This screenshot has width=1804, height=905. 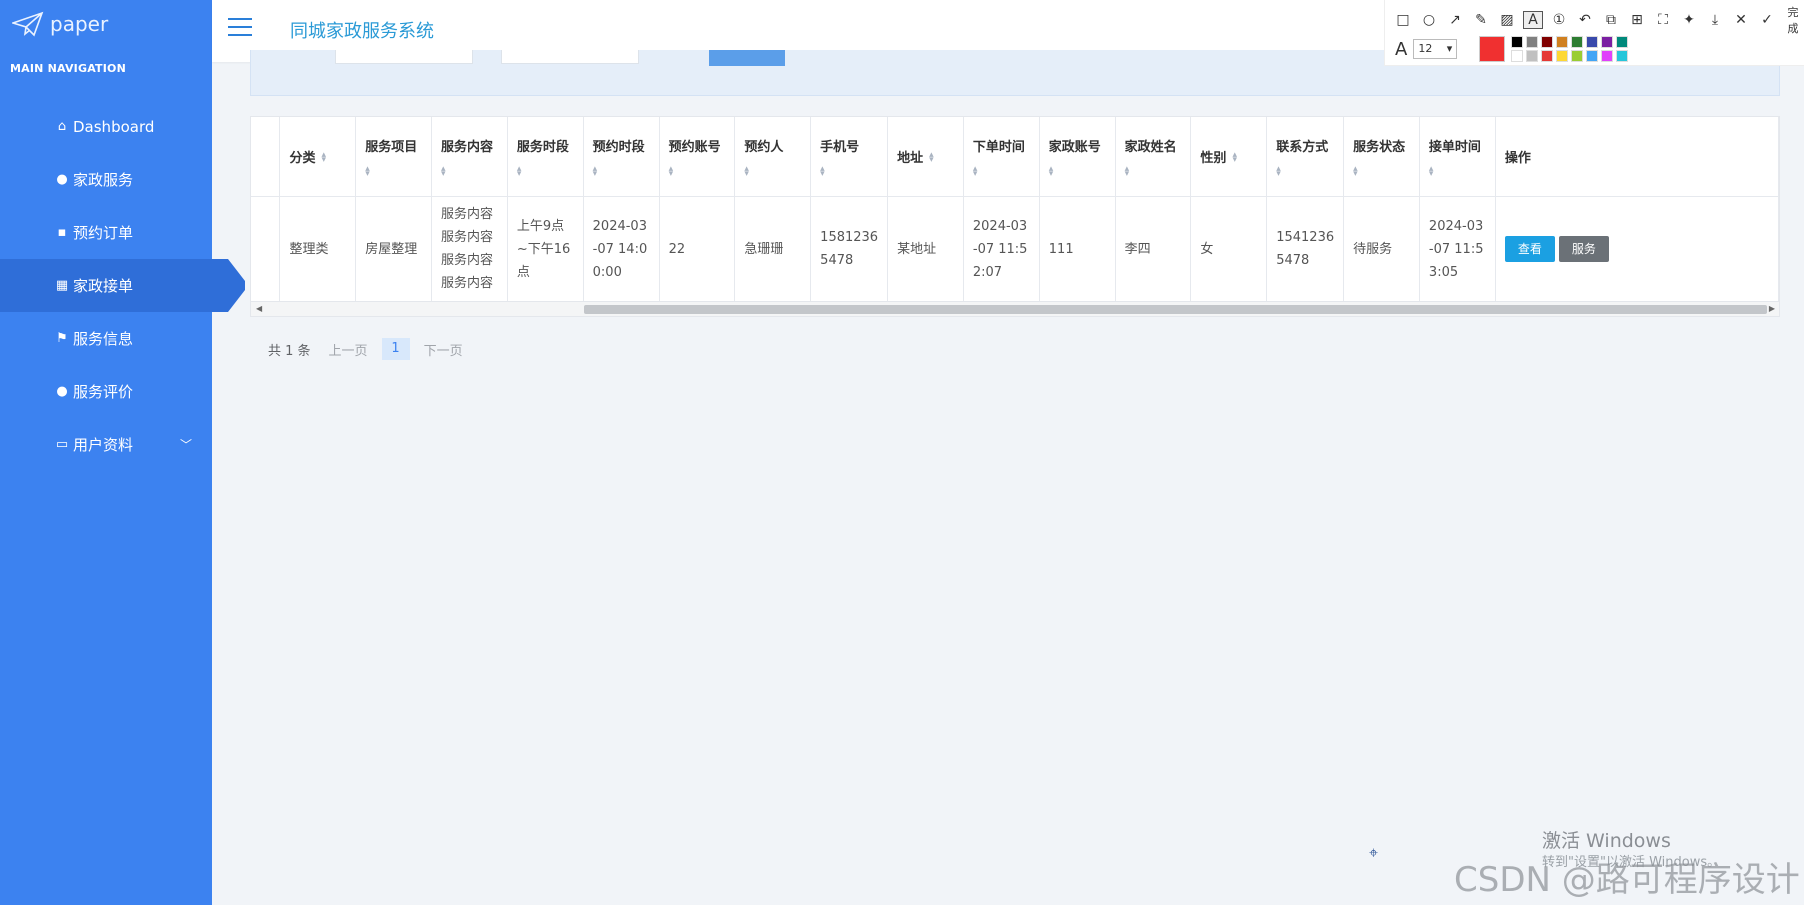 What do you see at coordinates (1492, 49) in the screenshot?
I see `current-color-swatch` at bounding box center [1492, 49].